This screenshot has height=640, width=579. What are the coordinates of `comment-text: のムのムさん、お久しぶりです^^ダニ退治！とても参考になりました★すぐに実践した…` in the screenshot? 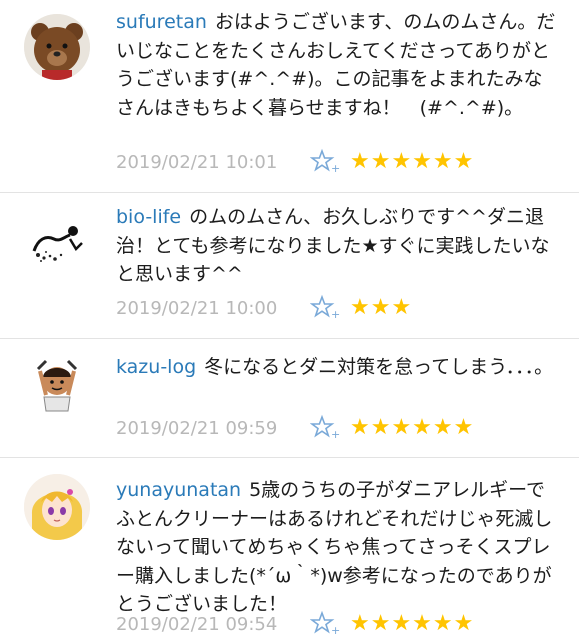 It's located at (333, 245).